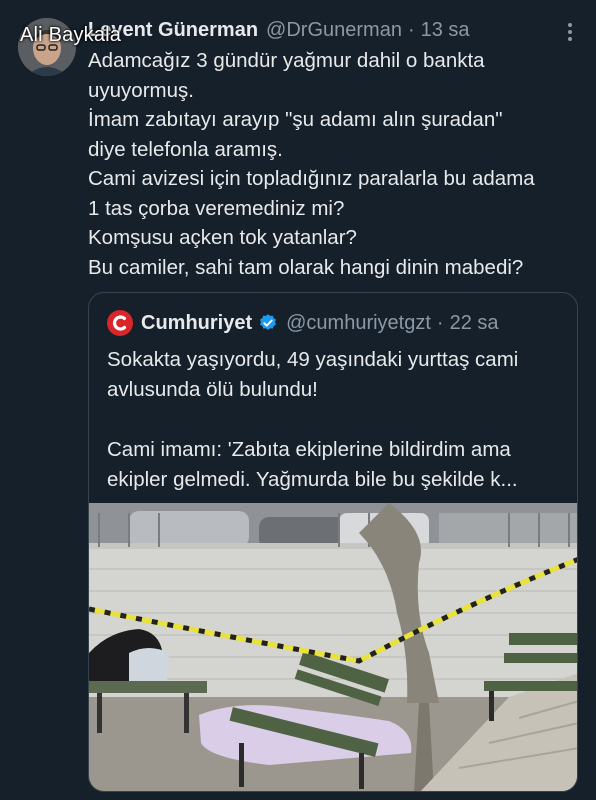 The width and height of the screenshot is (596, 800). Describe the element at coordinates (222, 237) in the screenshot. I see `tweet-line: Komşusu açken tok yatanlar?` at that location.